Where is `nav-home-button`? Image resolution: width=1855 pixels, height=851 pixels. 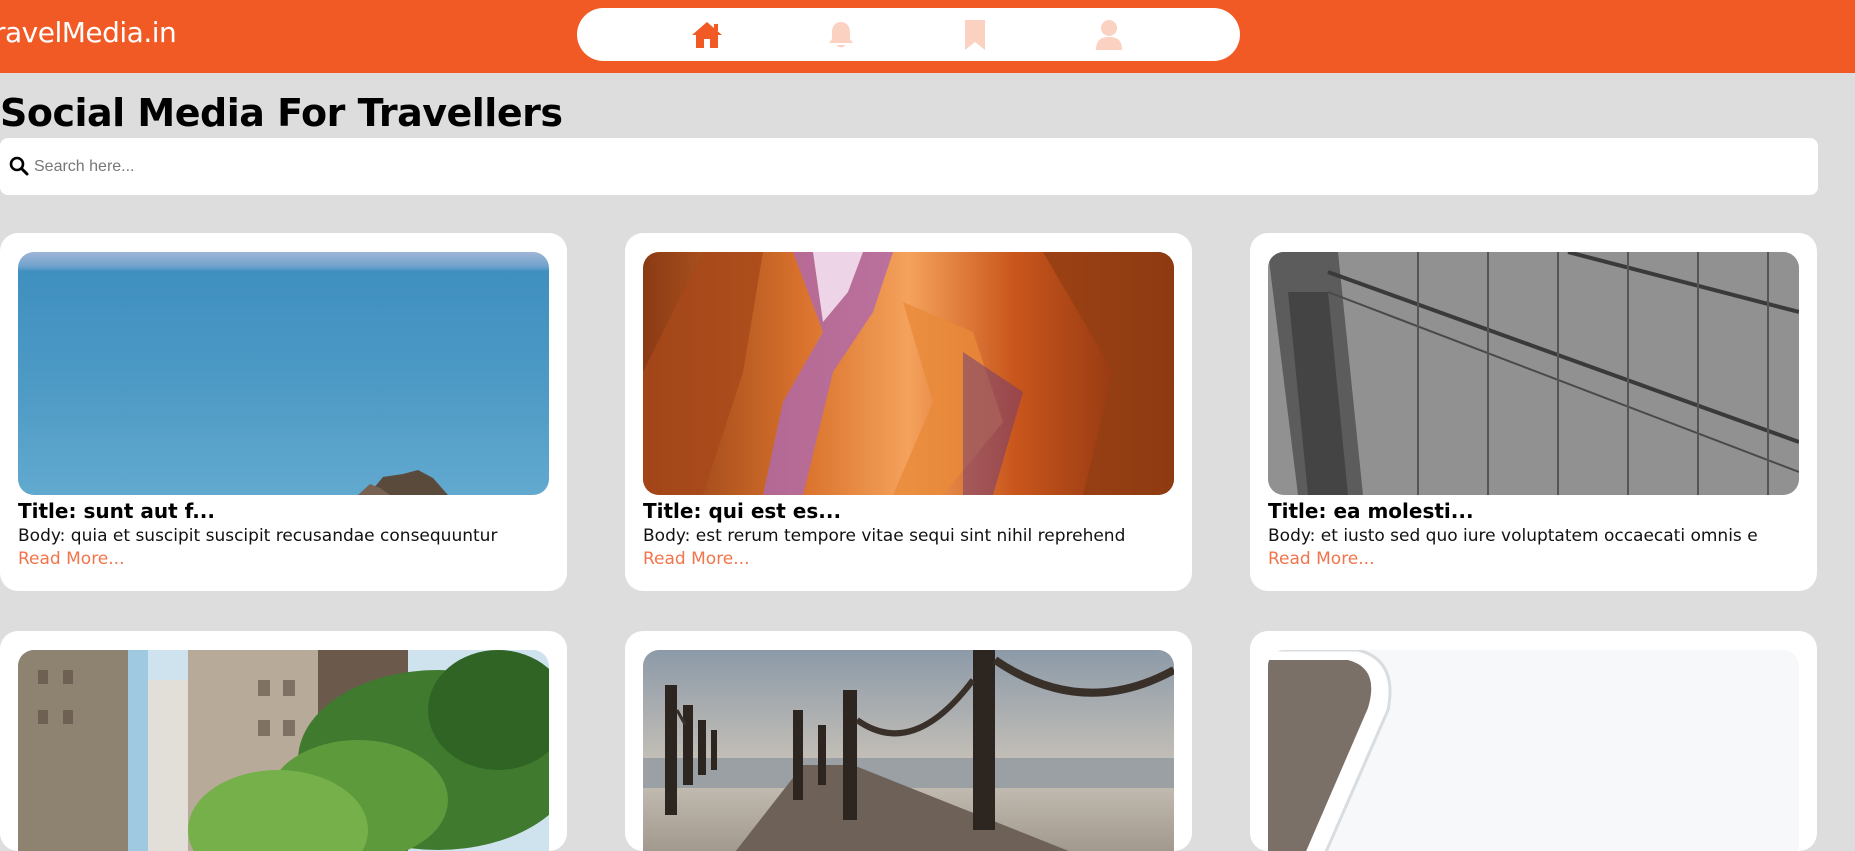
nav-home-button is located at coordinates (707, 35).